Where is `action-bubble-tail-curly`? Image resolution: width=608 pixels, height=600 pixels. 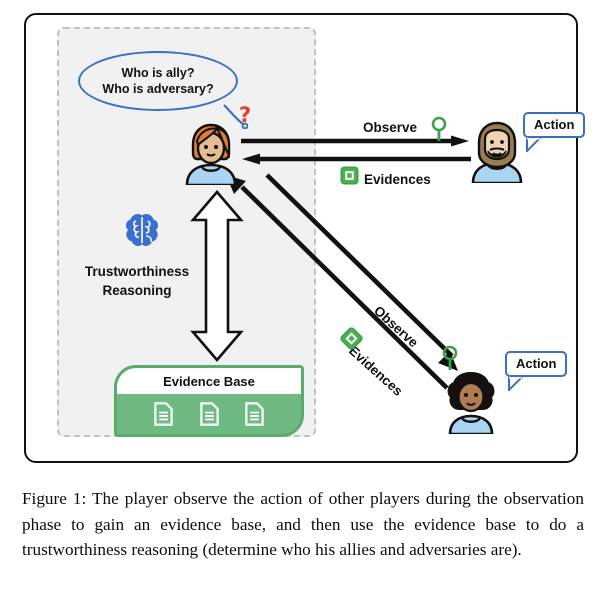 action-bubble-tail-curly is located at coordinates (516, 384).